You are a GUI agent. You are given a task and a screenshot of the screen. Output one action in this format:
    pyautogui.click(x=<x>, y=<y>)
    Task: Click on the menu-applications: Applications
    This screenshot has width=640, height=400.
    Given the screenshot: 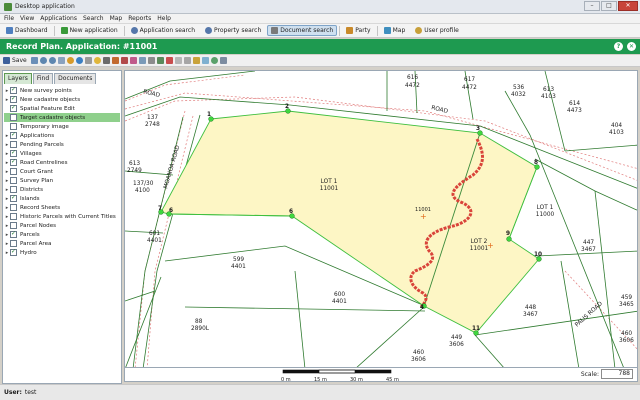 What is the action you would take?
    pyautogui.click(x=58, y=18)
    